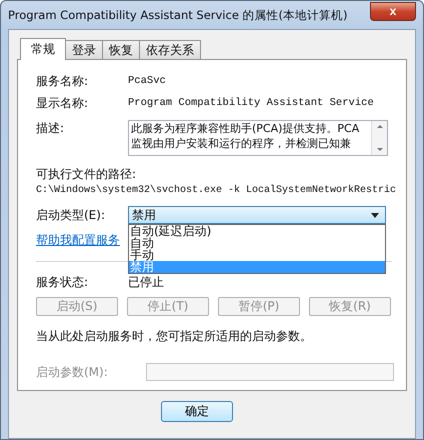 This screenshot has height=440, width=424. Describe the element at coordinates (82, 240) in the screenshot. I see `help-link: 帮助我配置服务` at that location.